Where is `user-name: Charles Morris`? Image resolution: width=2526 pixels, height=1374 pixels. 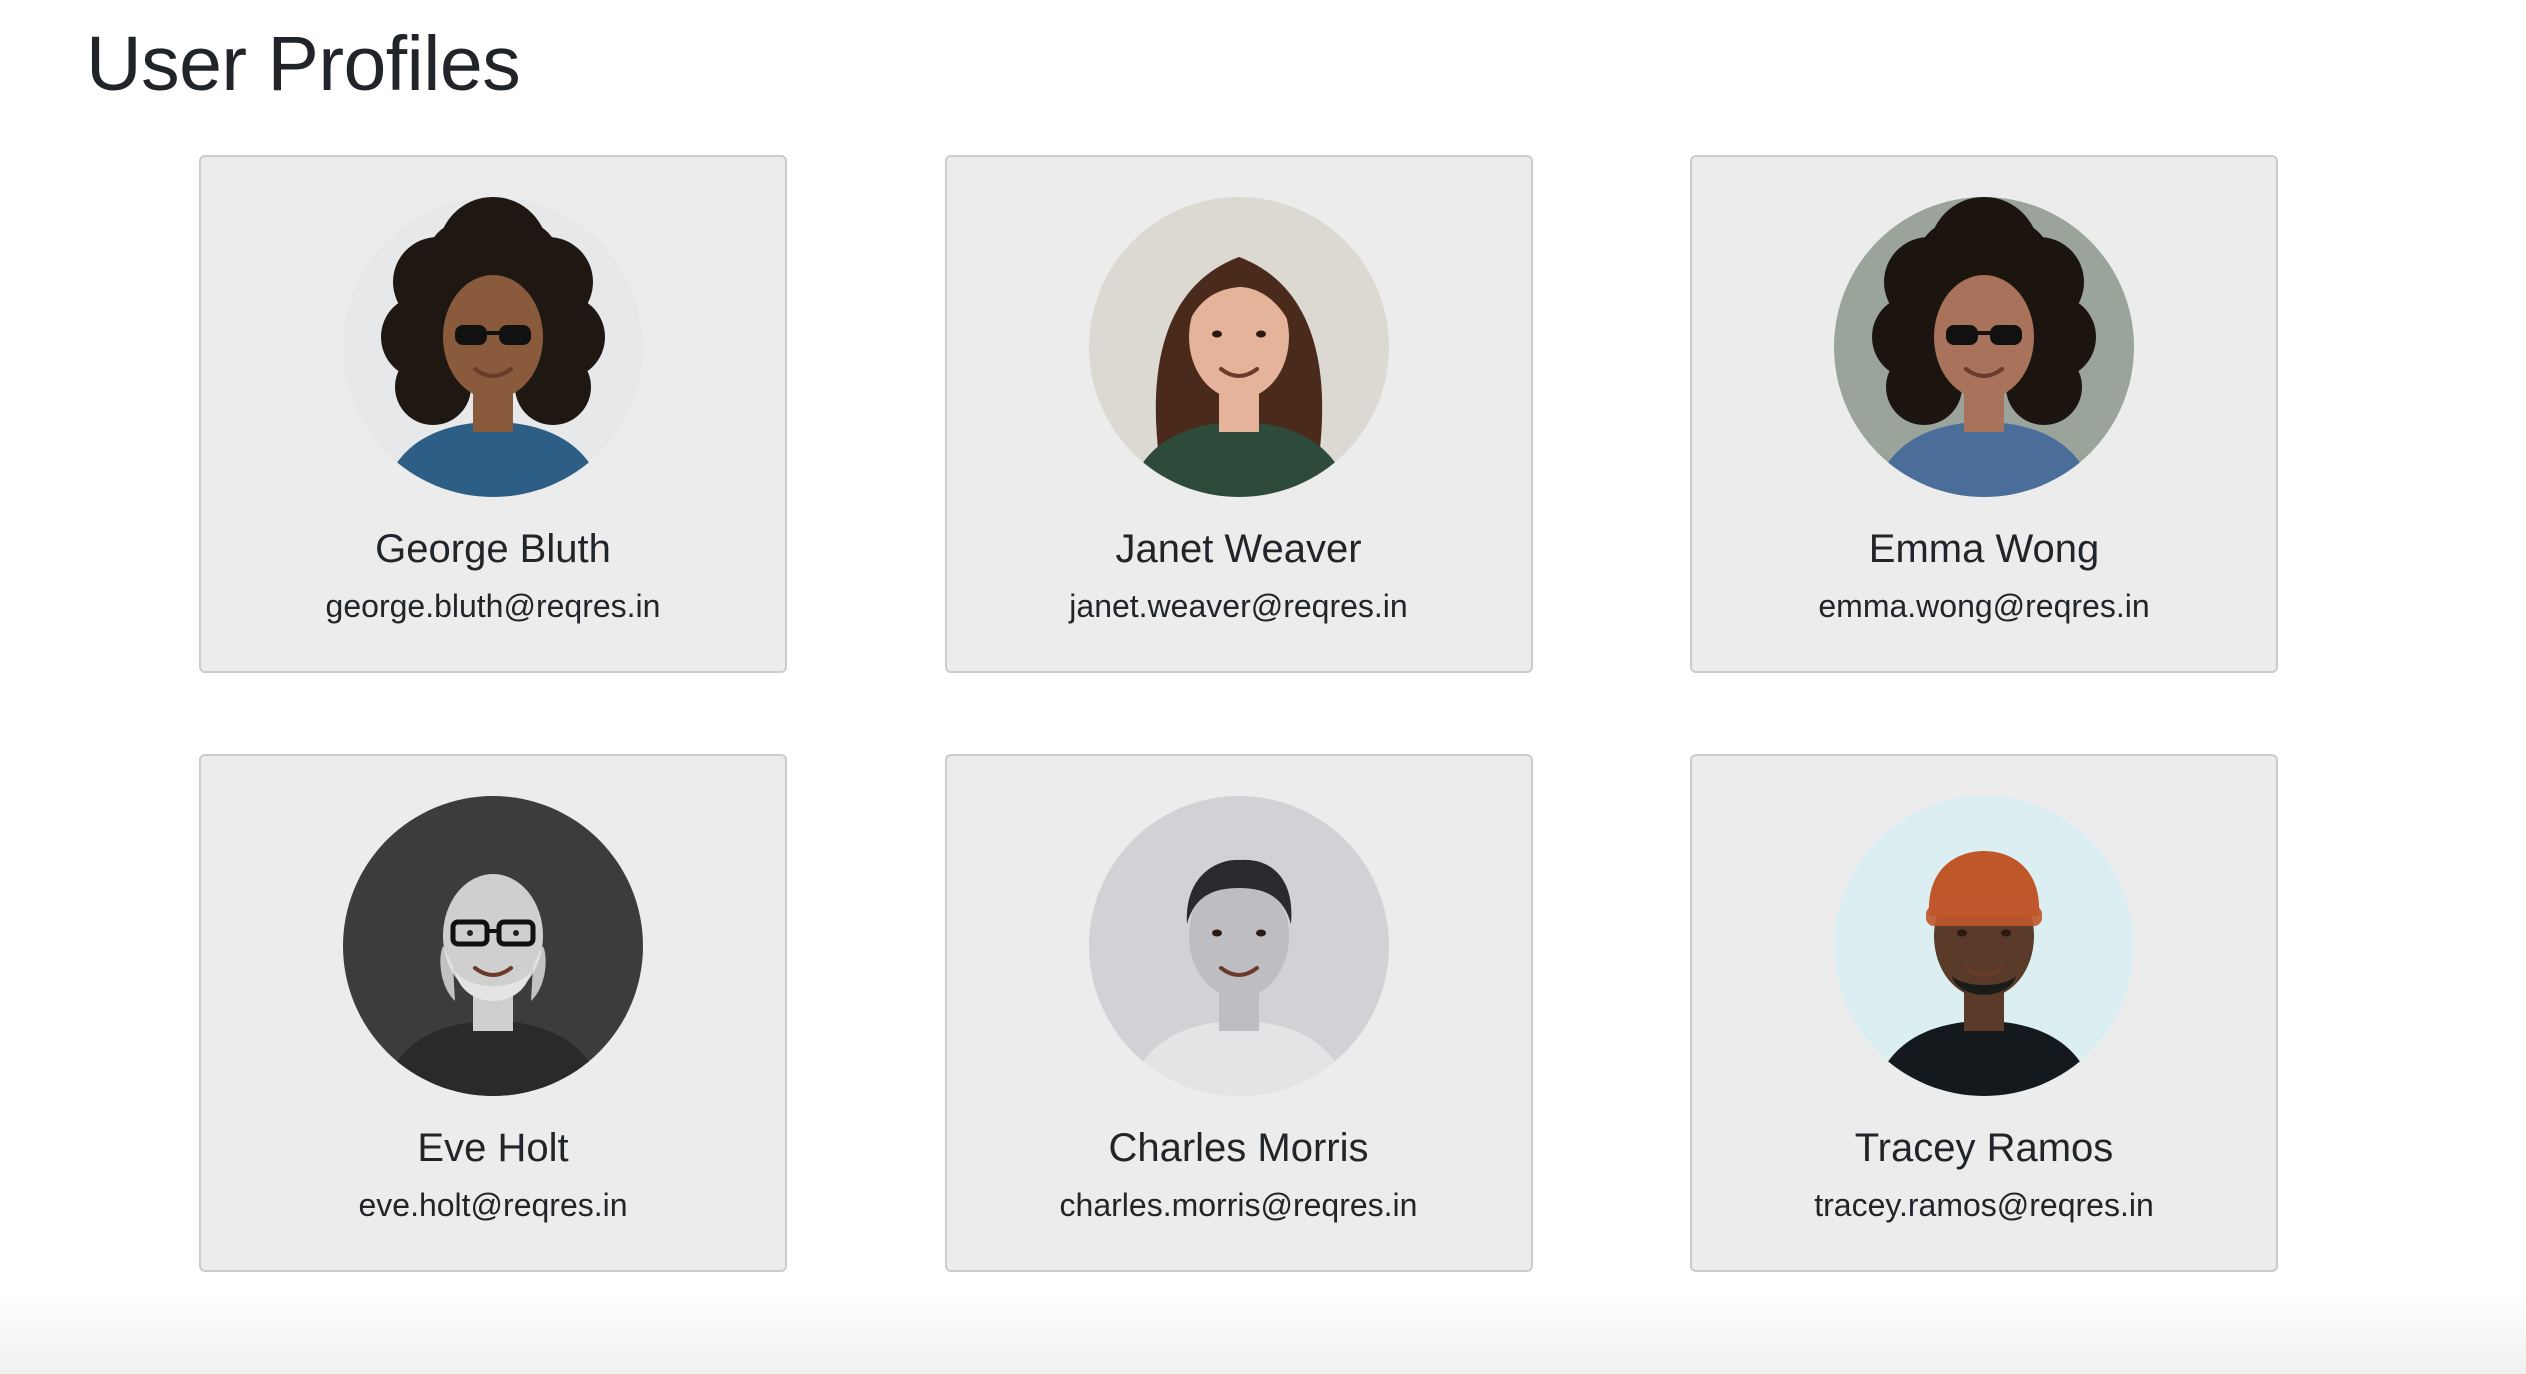
user-name: Charles Morris is located at coordinates (1238, 1148).